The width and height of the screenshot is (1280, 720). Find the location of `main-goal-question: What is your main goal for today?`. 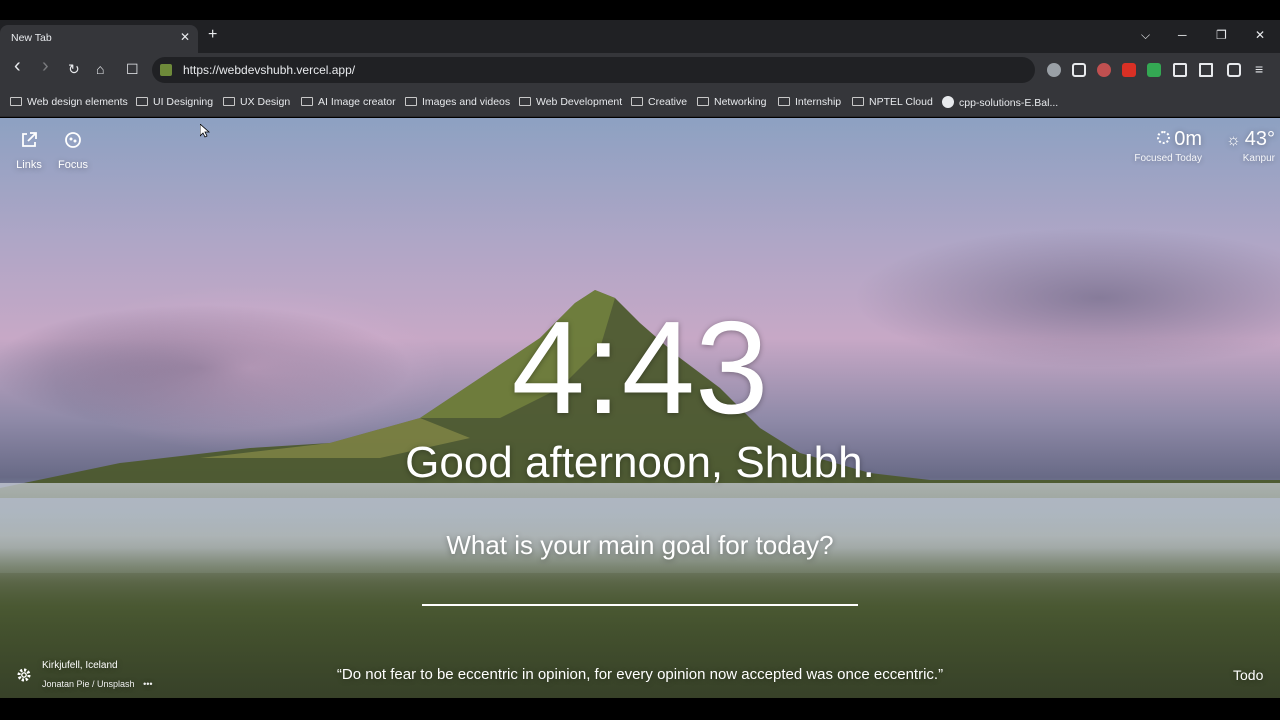

main-goal-question: What is your main goal for today? is located at coordinates (640, 545).